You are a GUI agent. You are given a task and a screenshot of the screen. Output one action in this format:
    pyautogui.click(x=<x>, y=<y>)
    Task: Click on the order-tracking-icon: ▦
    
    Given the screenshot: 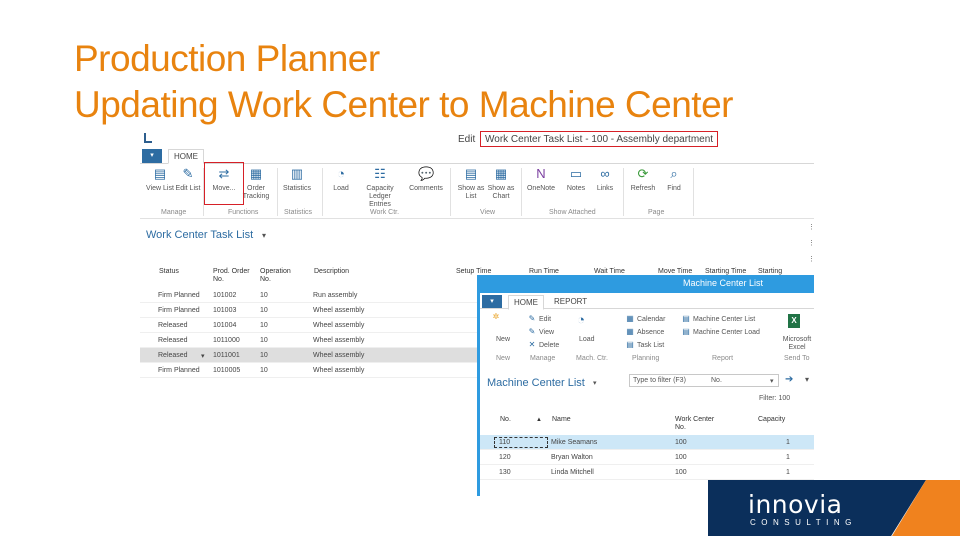 What is the action you would take?
    pyautogui.click(x=256, y=173)
    